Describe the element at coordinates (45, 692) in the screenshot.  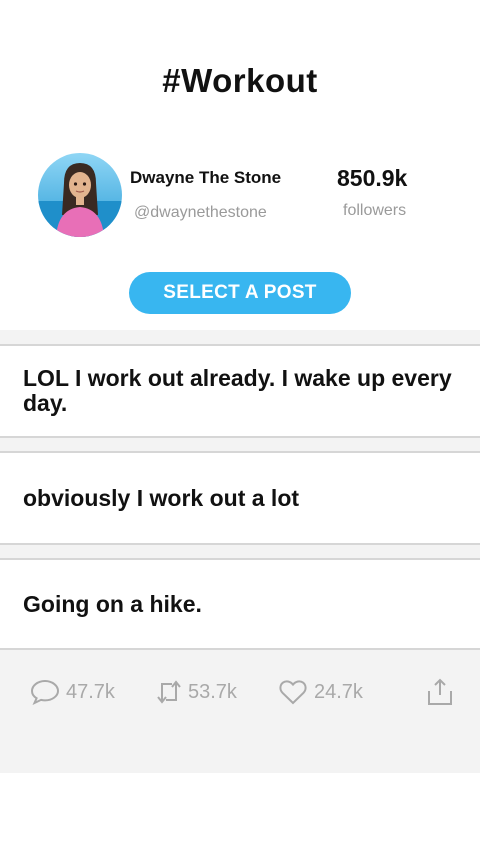
I see `comment-icon` at that location.